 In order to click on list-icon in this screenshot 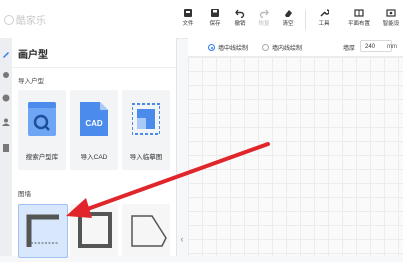, I will do `click(6, 148)`.